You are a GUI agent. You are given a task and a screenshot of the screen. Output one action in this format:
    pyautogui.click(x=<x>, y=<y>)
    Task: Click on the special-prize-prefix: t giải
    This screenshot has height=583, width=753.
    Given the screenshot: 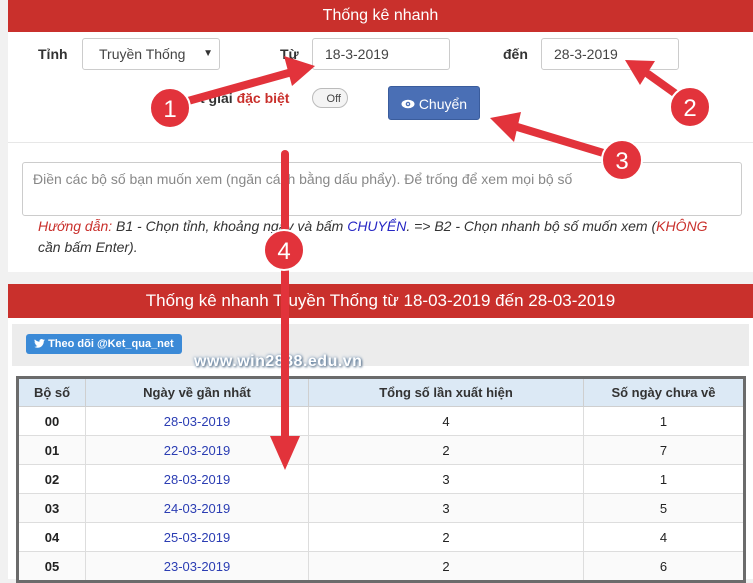 What is the action you would take?
    pyautogui.click(x=216, y=98)
    